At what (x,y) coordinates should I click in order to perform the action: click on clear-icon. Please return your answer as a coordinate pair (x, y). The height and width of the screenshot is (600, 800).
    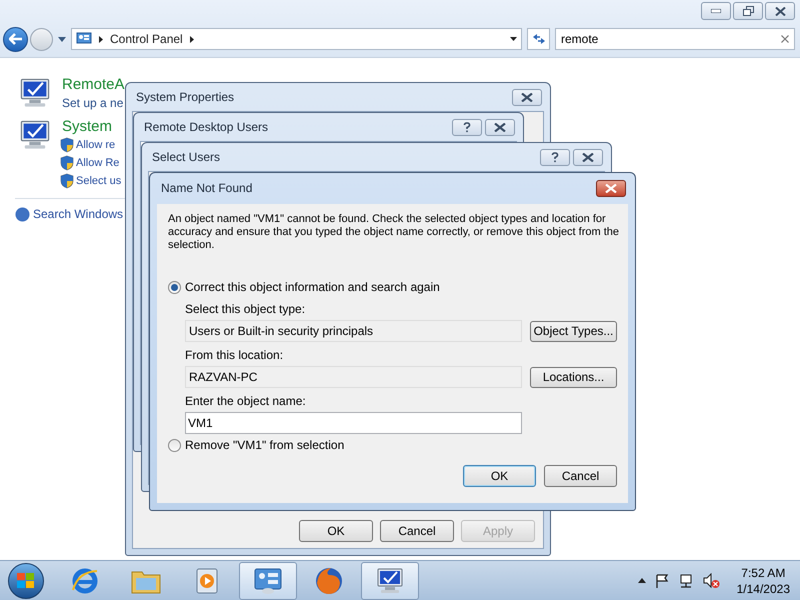
    Looking at the image, I should click on (785, 39).